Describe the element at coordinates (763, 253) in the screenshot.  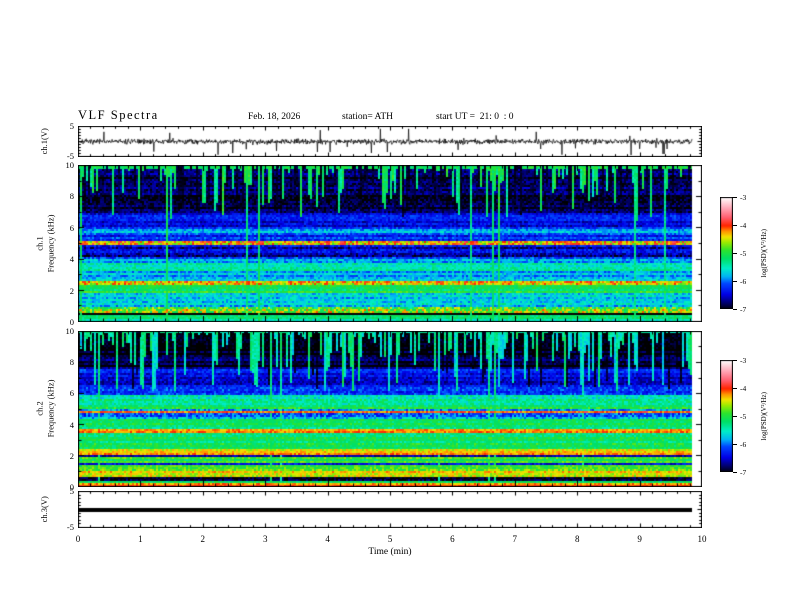
I see `colorbar-ch1-label: log(PSD)(V²/Hz)` at that location.